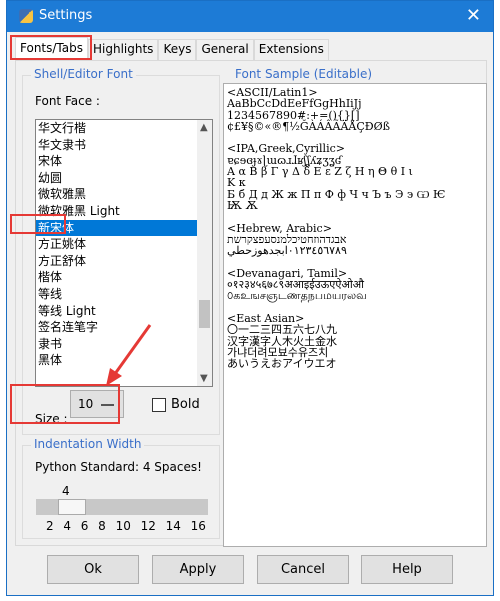  Describe the element at coordinates (84, 526) in the screenshot. I see `slider-tick-label: 6` at that location.